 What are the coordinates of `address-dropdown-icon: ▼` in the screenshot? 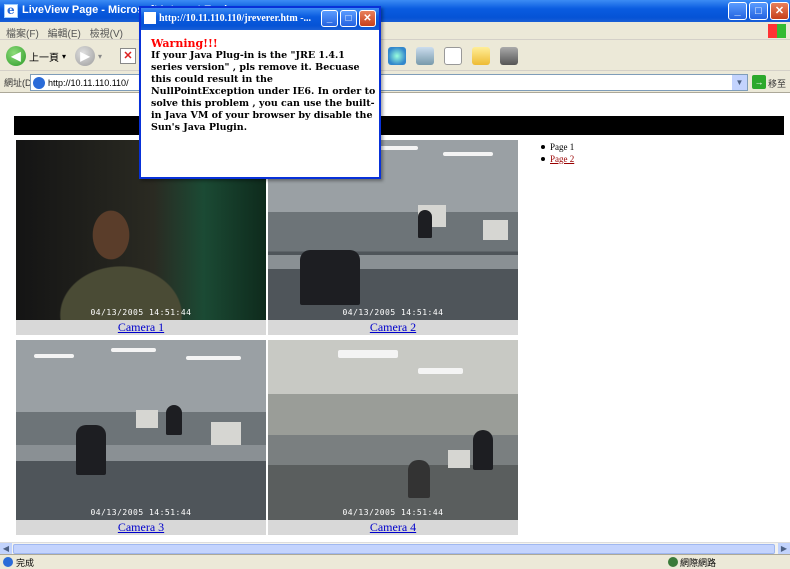 It's located at (739, 82).